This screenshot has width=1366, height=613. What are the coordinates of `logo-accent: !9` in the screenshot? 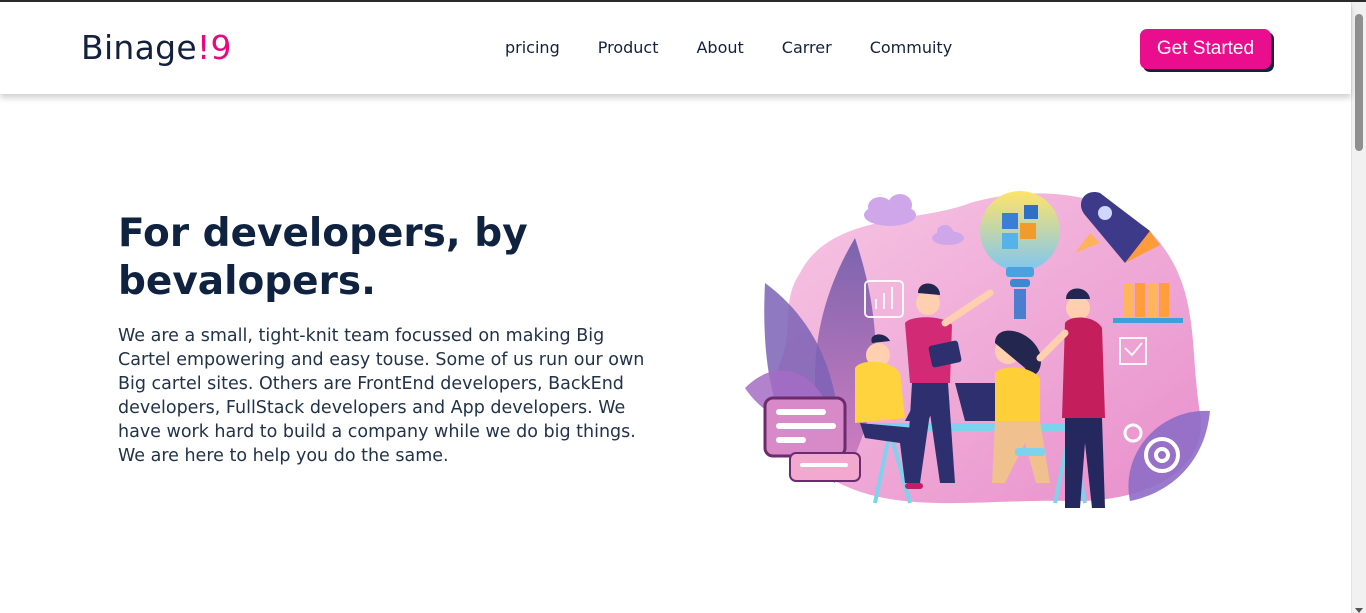 It's located at (214, 47).